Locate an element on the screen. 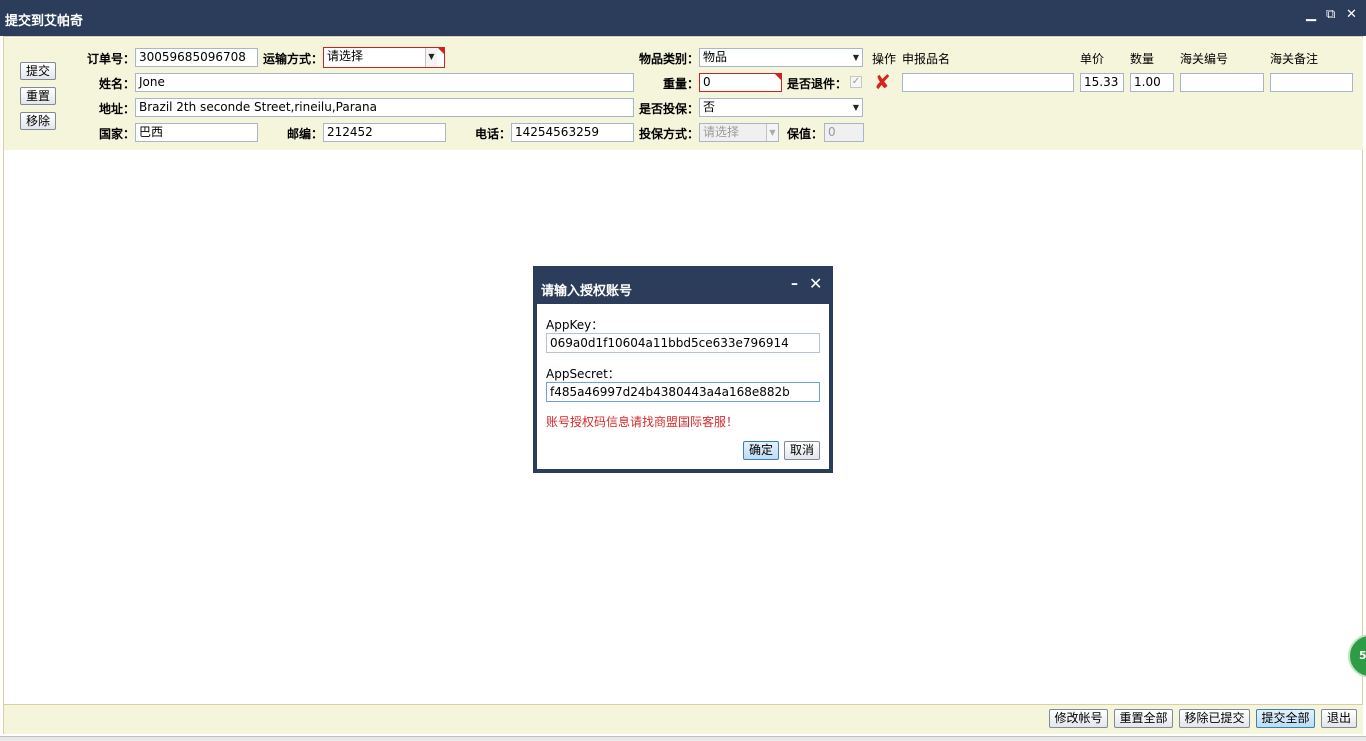 Image resolution: width=1366 pixels, height=741 pixels. minimize-icon: ▁ is located at coordinates (1311, 15).